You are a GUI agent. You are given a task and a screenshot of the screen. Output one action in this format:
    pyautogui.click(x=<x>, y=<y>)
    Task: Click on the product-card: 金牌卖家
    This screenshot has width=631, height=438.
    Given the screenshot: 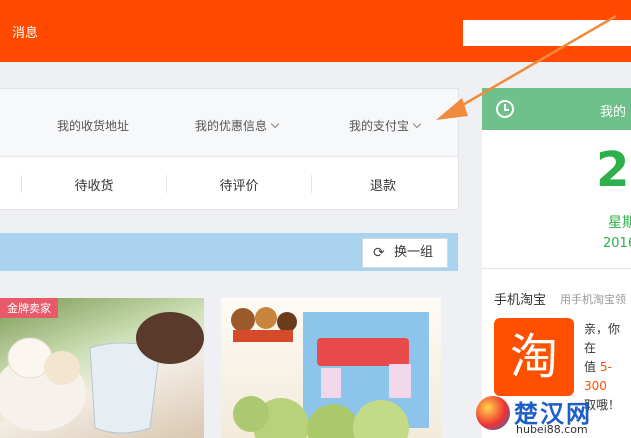 What is the action you would take?
    pyautogui.click(x=102, y=368)
    